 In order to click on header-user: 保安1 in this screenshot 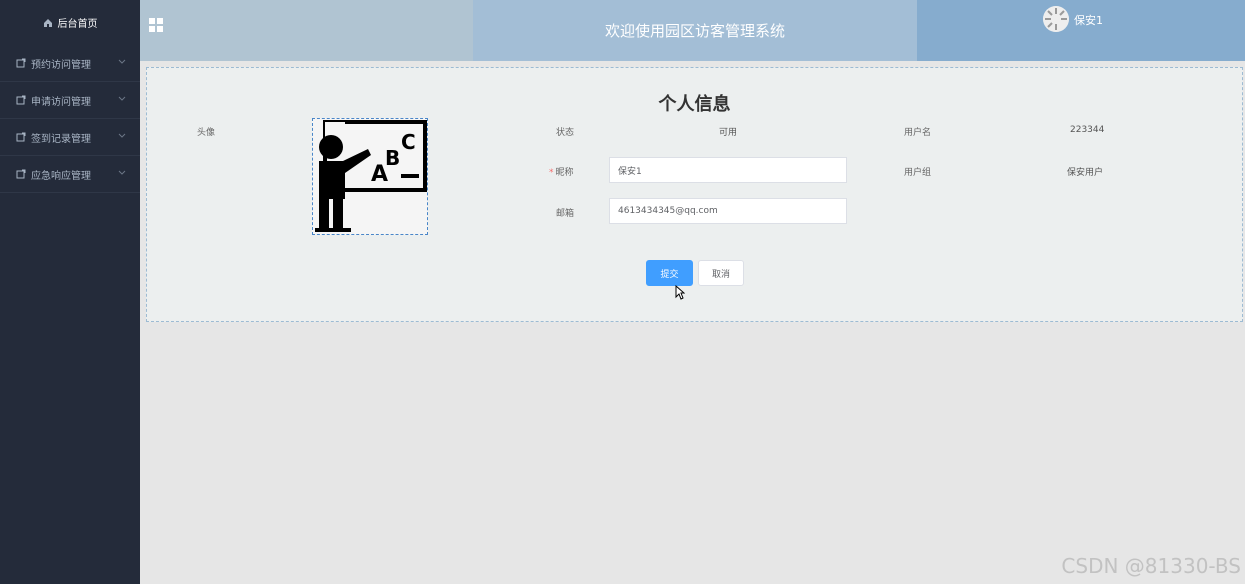, I will do `click(1081, 30)`.